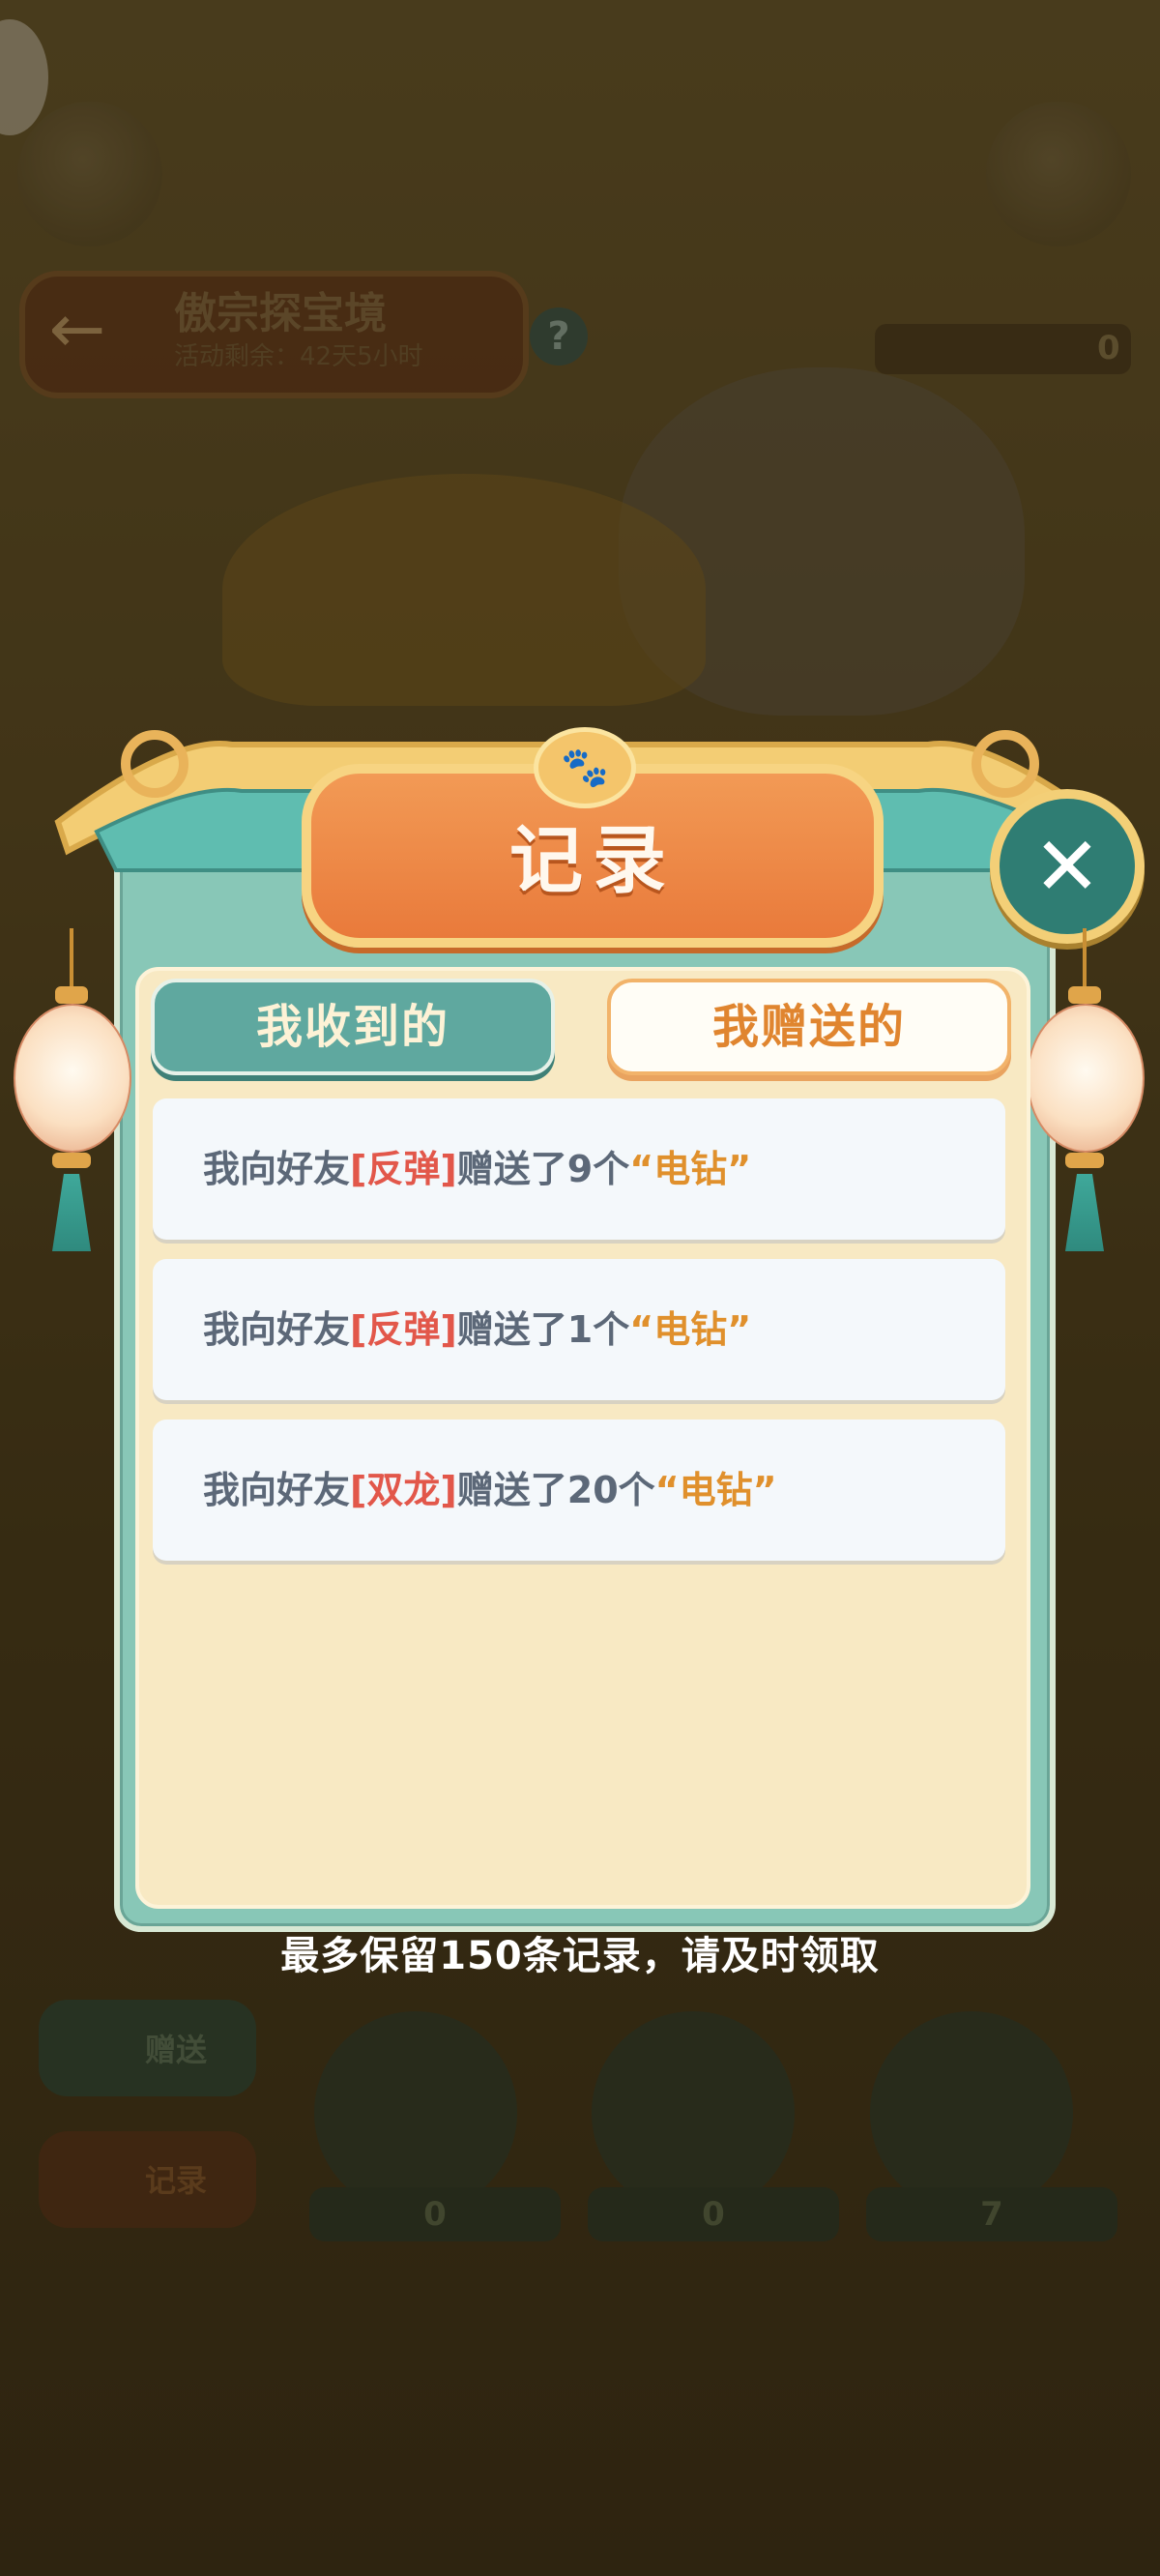 This screenshot has width=1160, height=2576. I want to click on lantern-left, so click(72, 1089).